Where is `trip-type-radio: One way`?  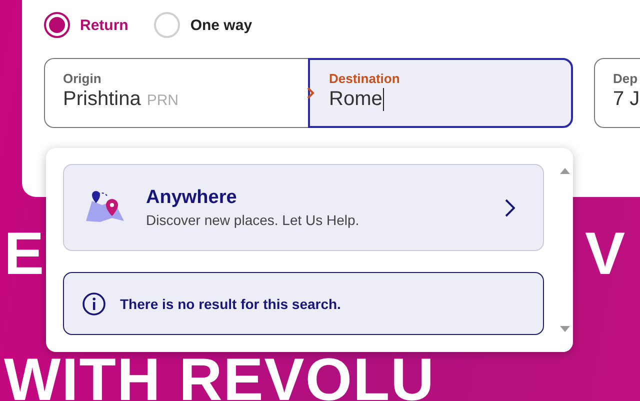
trip-type-radio: One way is located at coordinates (203, 25).